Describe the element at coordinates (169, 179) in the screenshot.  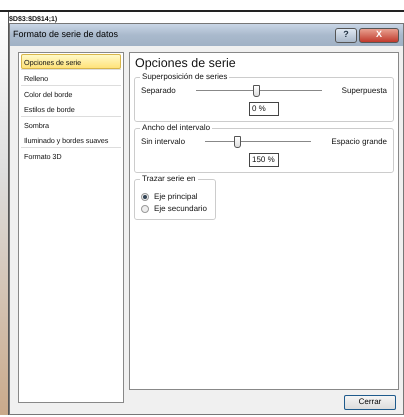
I see `group-legend: Trazar serie en` at that location.